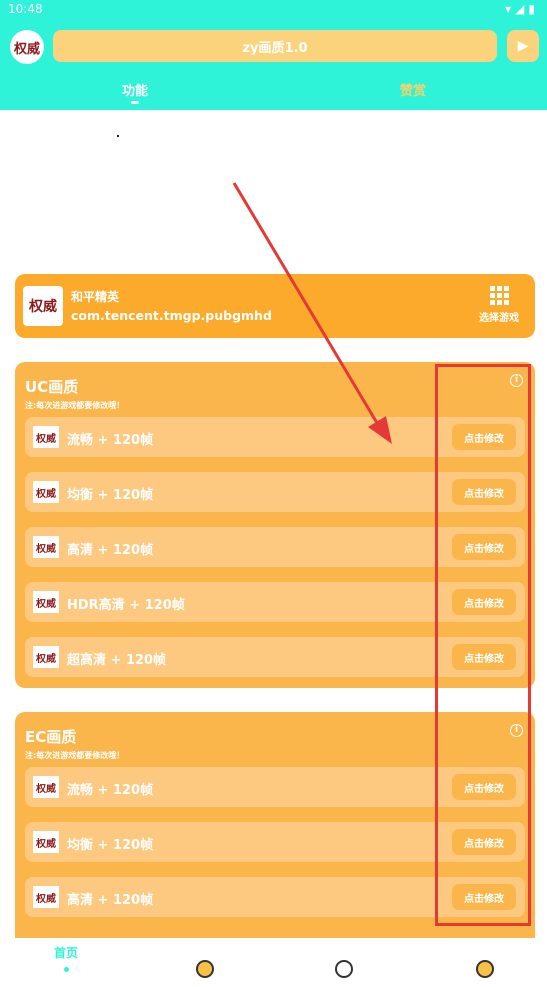 This screenshot has height=987, width=547. I want to click on play-button: ▶, so click(523, 46).